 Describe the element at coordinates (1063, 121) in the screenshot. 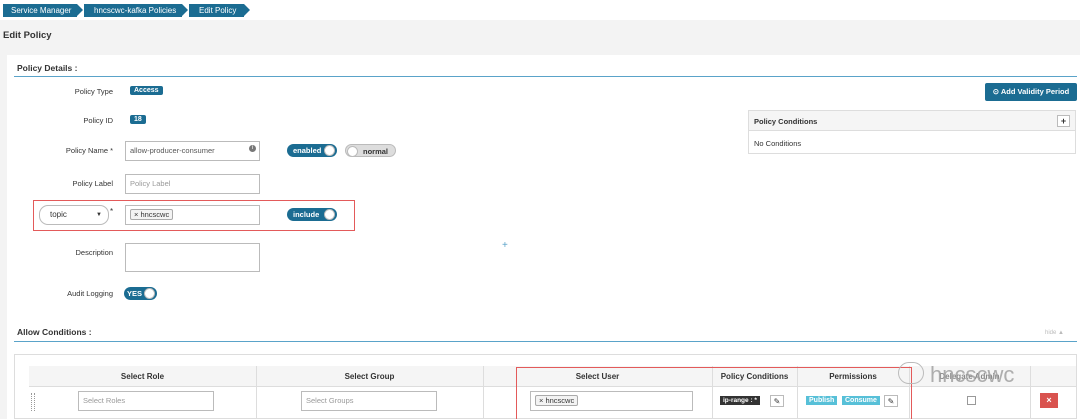

I see `add-condition-button: +` at that location.